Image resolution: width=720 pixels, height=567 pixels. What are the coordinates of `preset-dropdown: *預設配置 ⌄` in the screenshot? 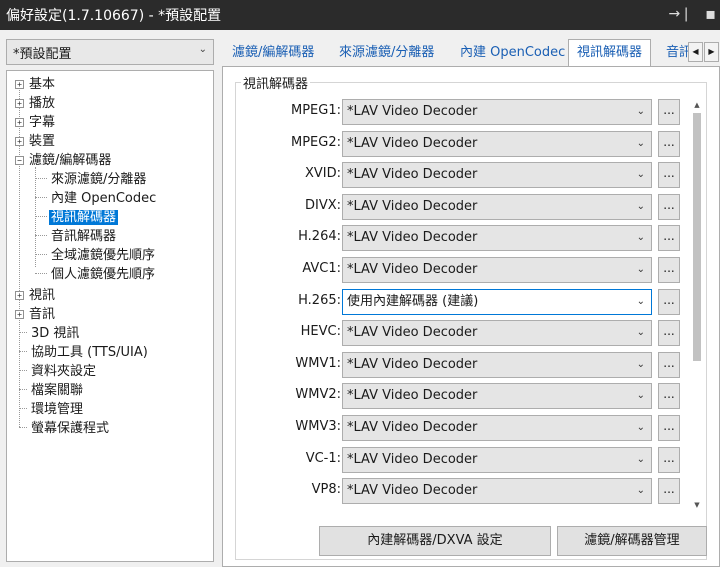 It's located at (110, 52).